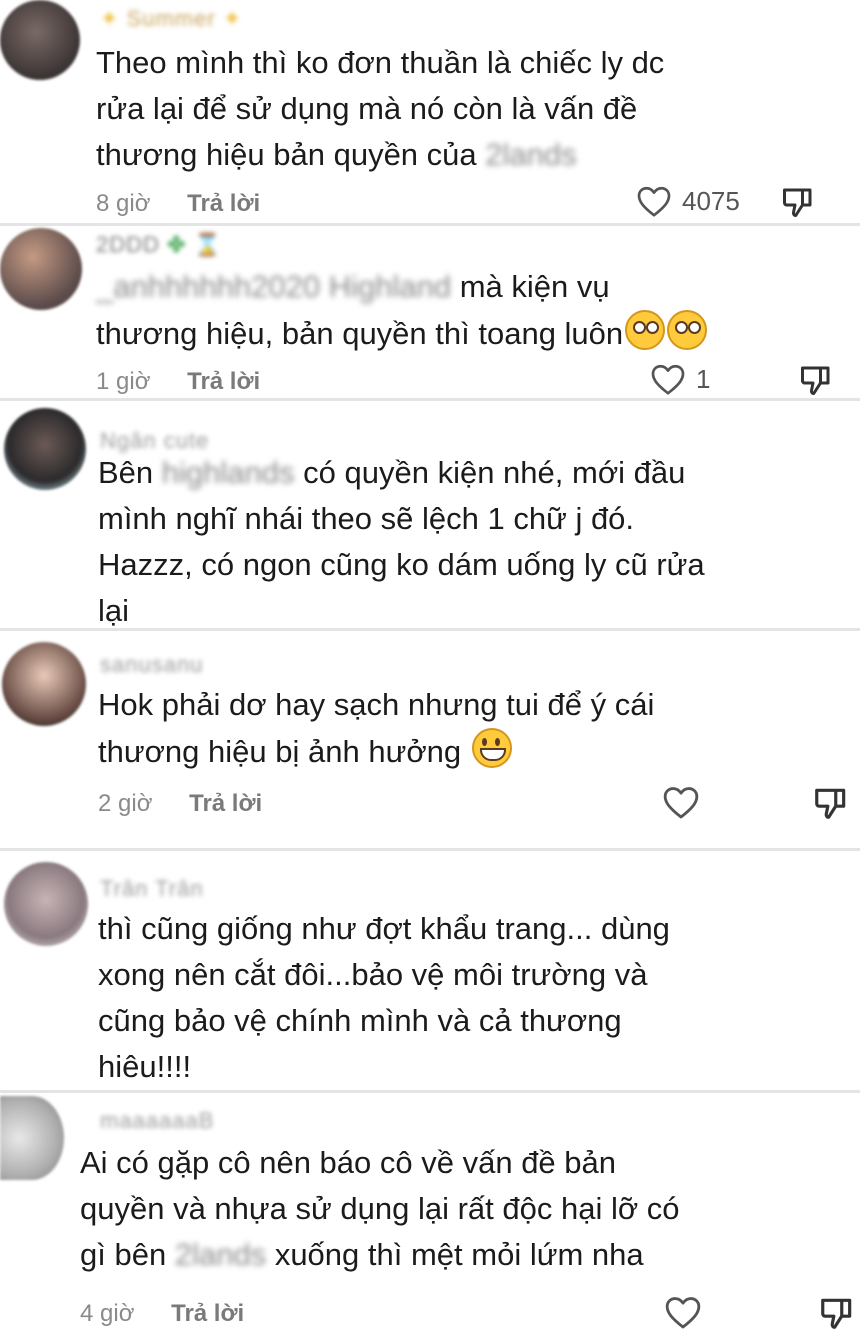 This screenshot has width=860, height=1337. Describe the element at coordinates (491, 748) in the screenshot. I see `grinning-emoji-icon` at that location.